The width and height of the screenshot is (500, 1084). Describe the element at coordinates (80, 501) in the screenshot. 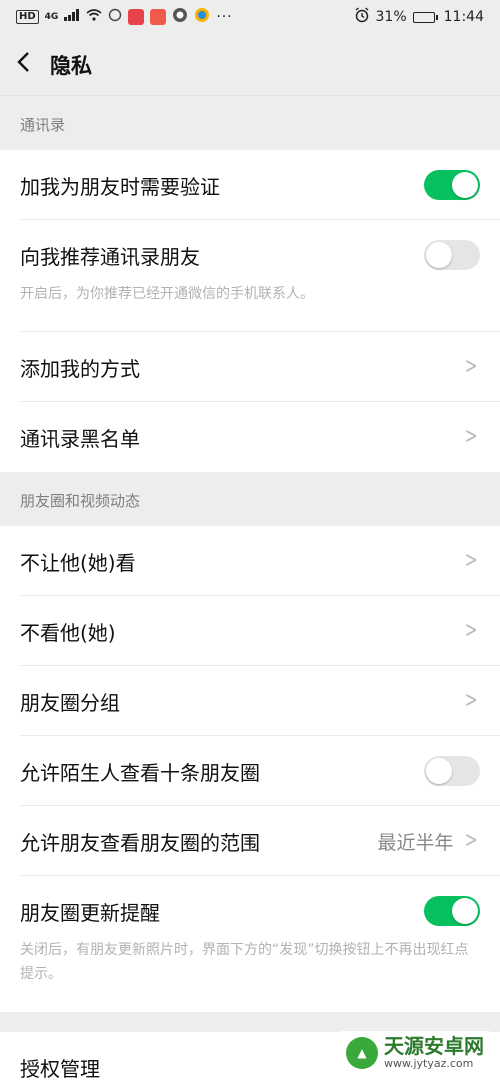

I see `section-header-moments: 朋友圈和视频动态` at that location.